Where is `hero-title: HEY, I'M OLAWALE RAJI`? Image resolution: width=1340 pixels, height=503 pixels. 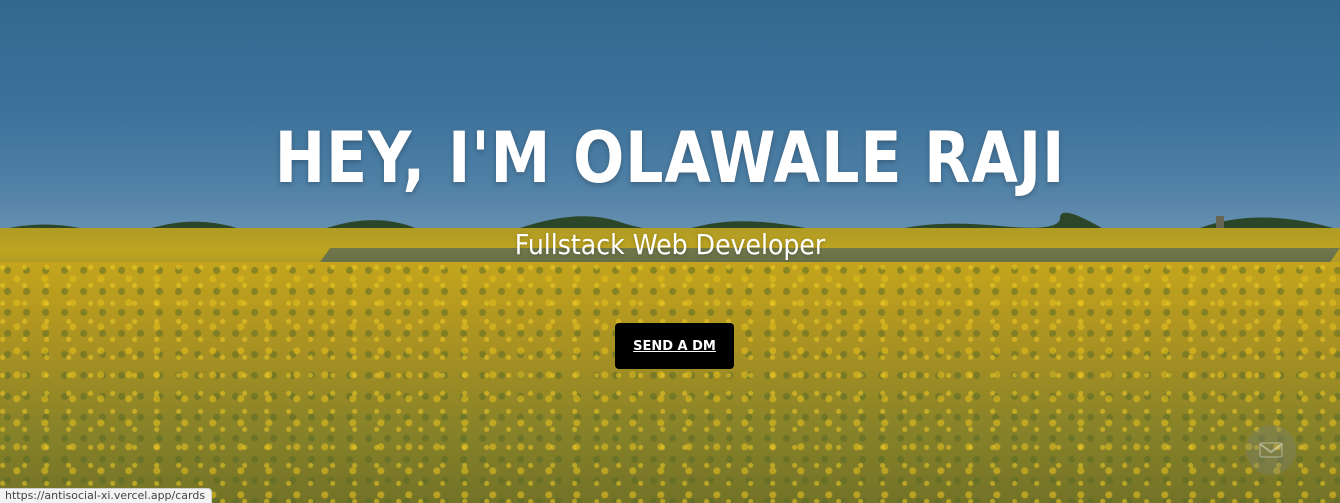
hero-title: HEY, I'M OLAWALE RAJI is located at coordinates (670, 158).